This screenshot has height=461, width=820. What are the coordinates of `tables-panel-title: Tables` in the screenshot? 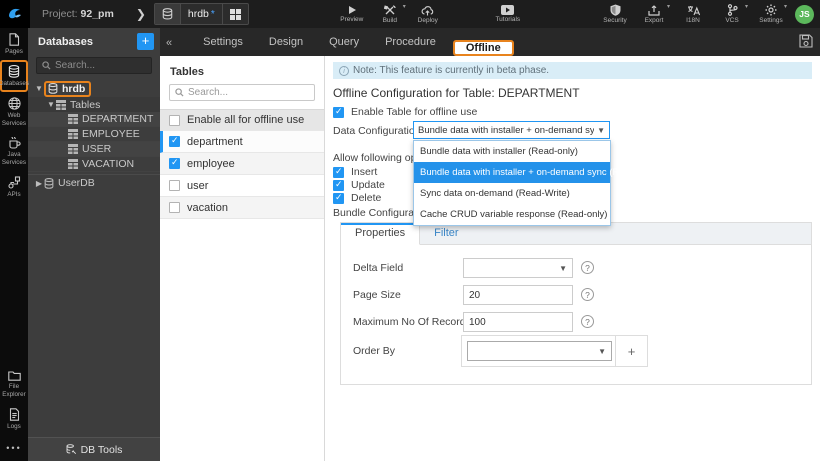 It's located at (187, 72).